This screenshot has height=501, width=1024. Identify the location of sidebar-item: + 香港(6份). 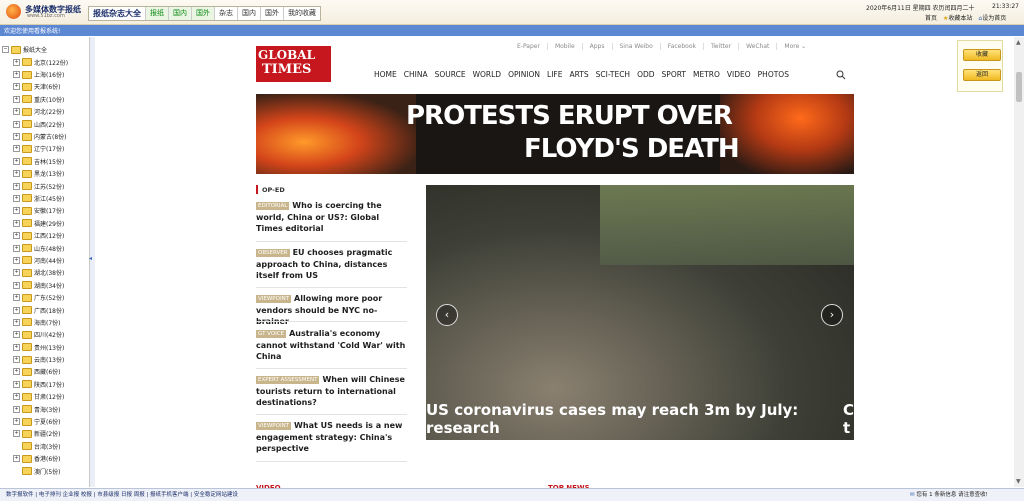
(40, 459).